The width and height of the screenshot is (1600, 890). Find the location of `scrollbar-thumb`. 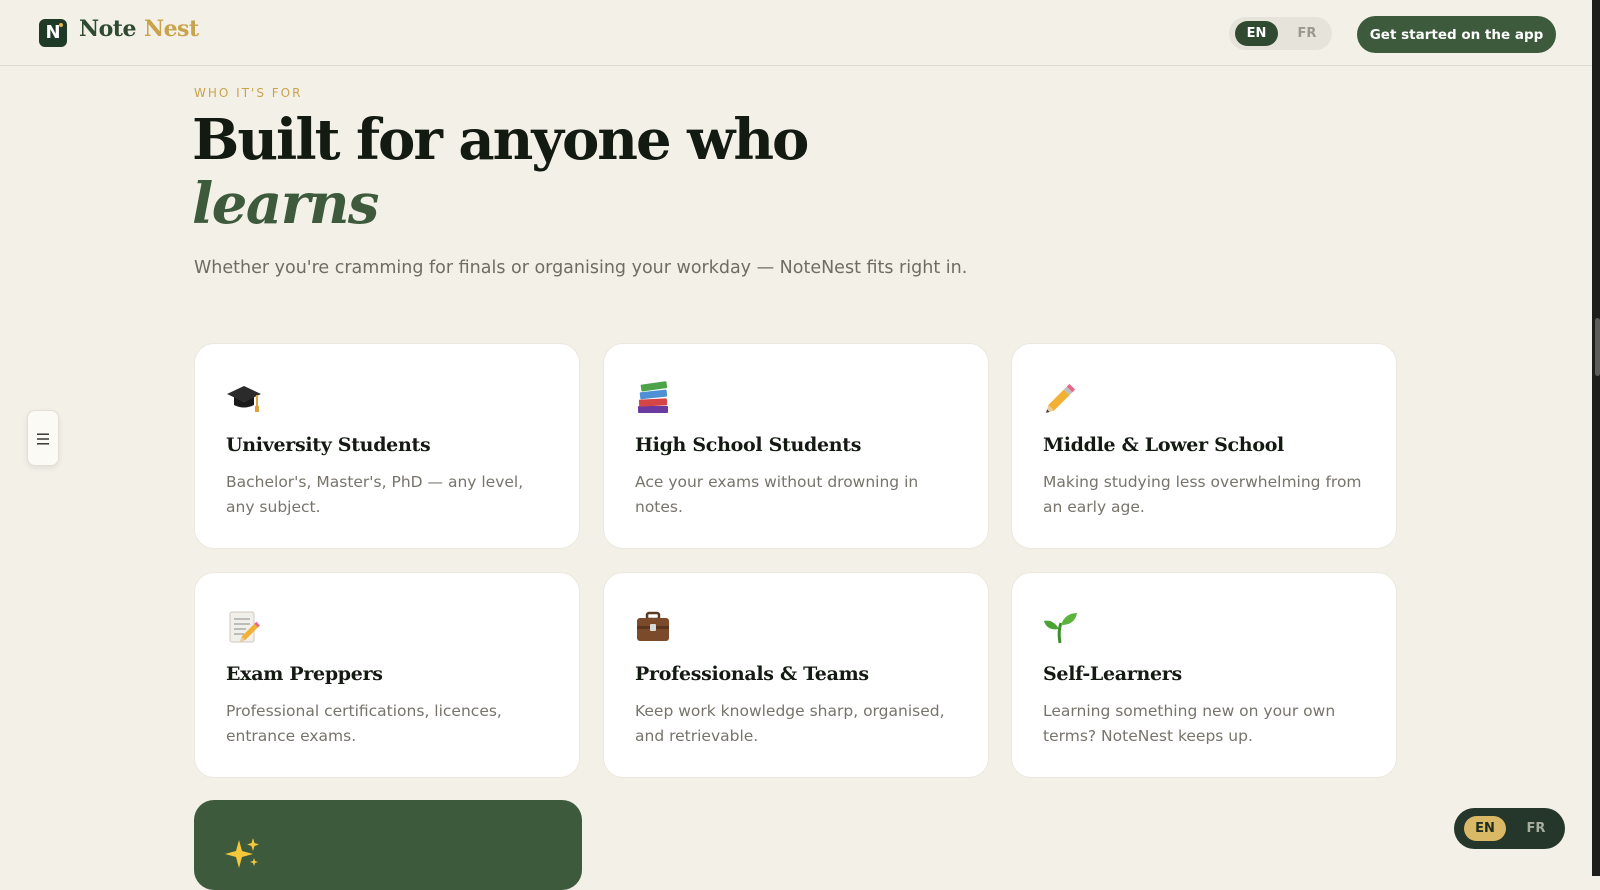

scrollbar-thumb is located at coordinates (1597, 347).